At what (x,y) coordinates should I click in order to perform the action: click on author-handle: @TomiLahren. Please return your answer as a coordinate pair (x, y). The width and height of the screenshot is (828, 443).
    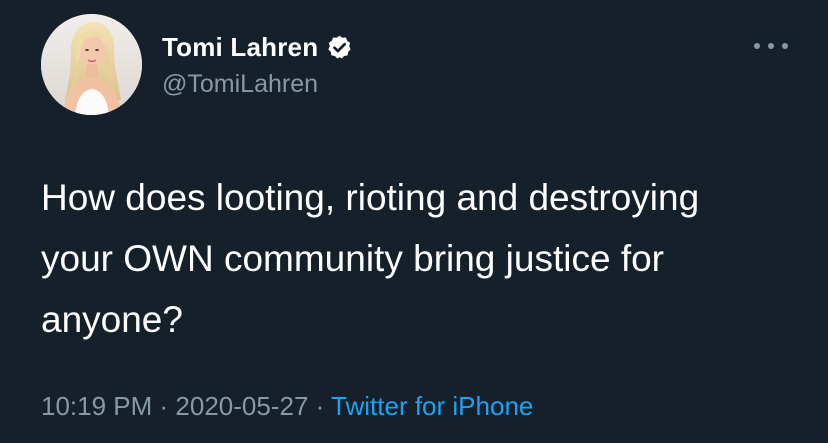
    Looking at the image, I should click on (240, 84).